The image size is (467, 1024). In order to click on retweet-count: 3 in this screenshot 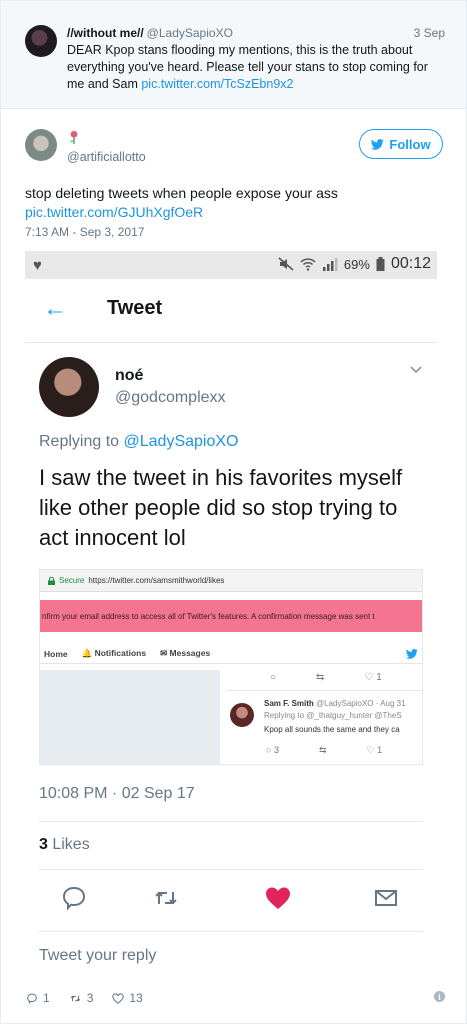, I will do `click(90, 998)`.